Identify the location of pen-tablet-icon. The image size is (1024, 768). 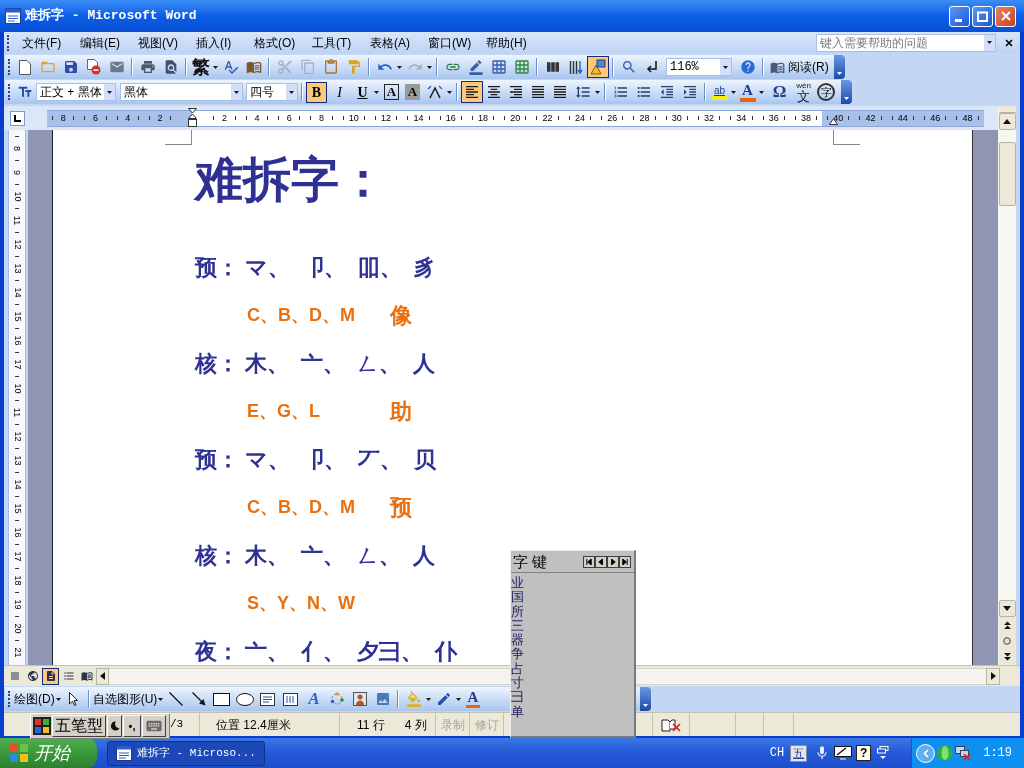
(843, 753).